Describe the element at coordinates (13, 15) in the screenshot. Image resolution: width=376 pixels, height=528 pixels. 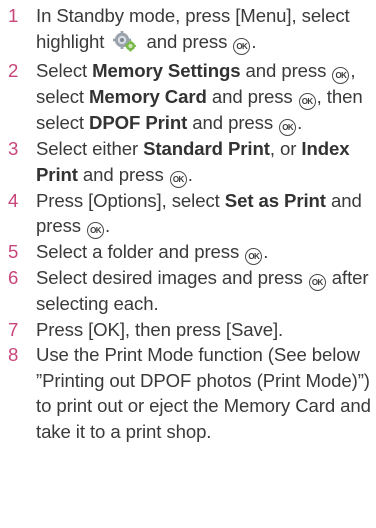
I see `step-number: 1` at that location.